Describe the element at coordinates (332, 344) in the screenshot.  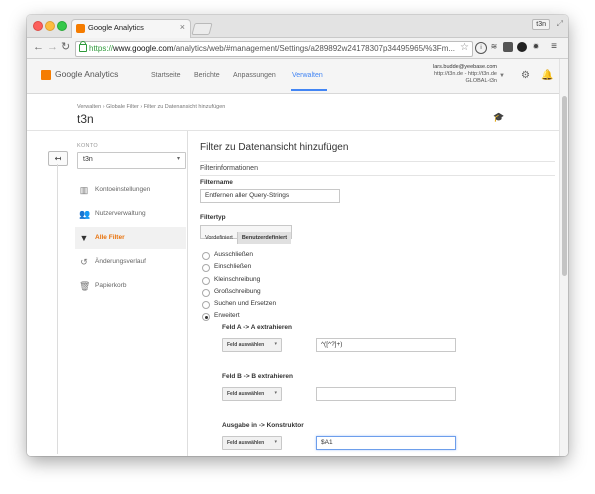
I see `field-a-value: ^([^?]+)` at that location.